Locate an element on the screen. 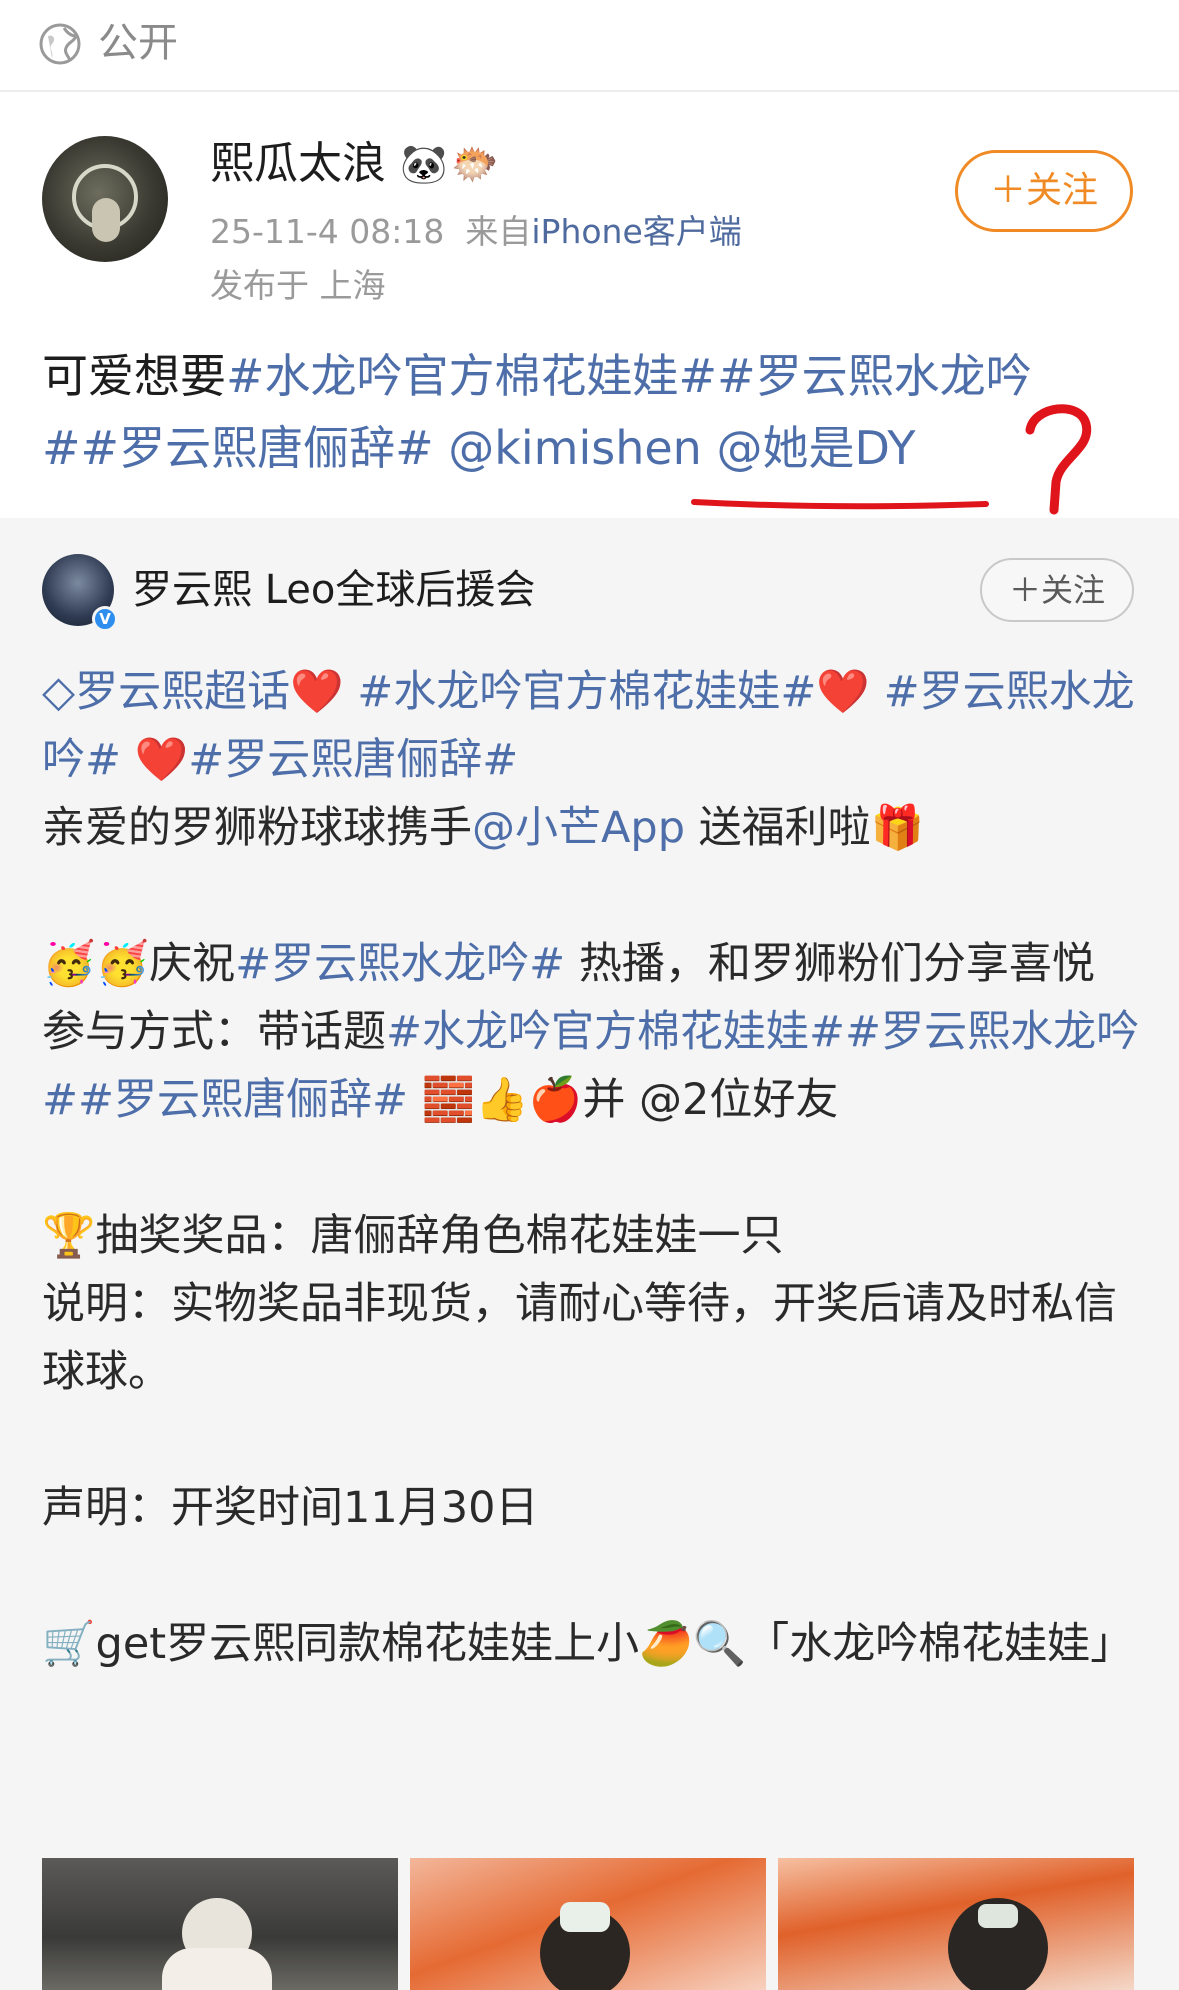 The height and width of the screenshot is (1990, 1179). hashtag-link: #罗云熙唐俪辞# is located at coordinates (353, 760).